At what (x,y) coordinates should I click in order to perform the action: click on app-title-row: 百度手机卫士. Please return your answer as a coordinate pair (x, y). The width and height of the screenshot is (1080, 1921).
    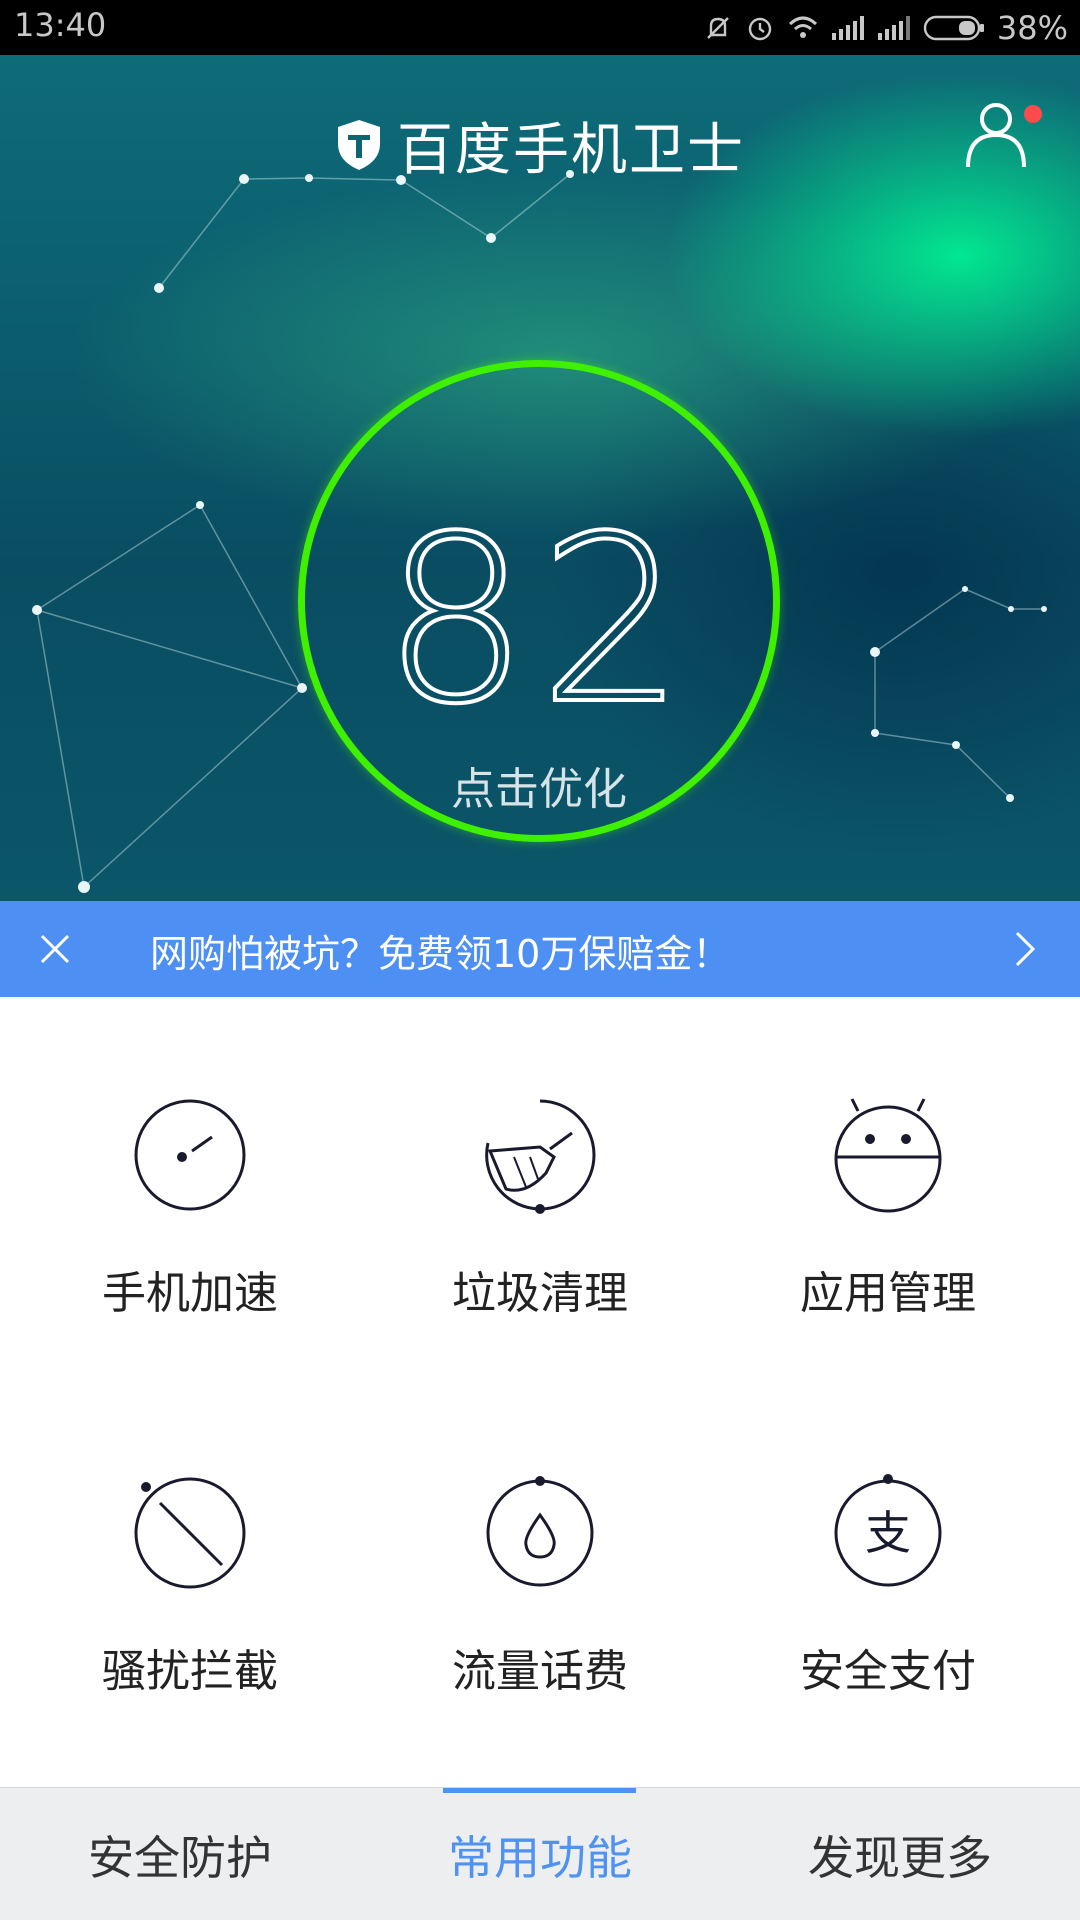
    Looking at the image, I should click on (540, 145).